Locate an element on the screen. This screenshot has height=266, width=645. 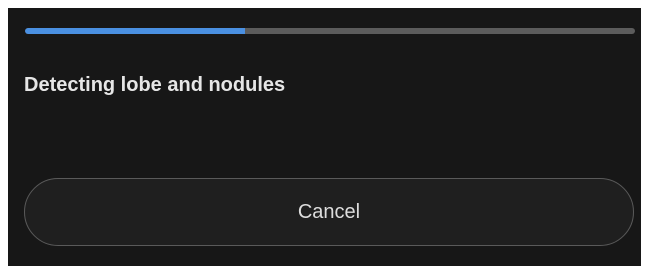
status-message: Detecting lobe and nodules is located at coordinates (155, 85).